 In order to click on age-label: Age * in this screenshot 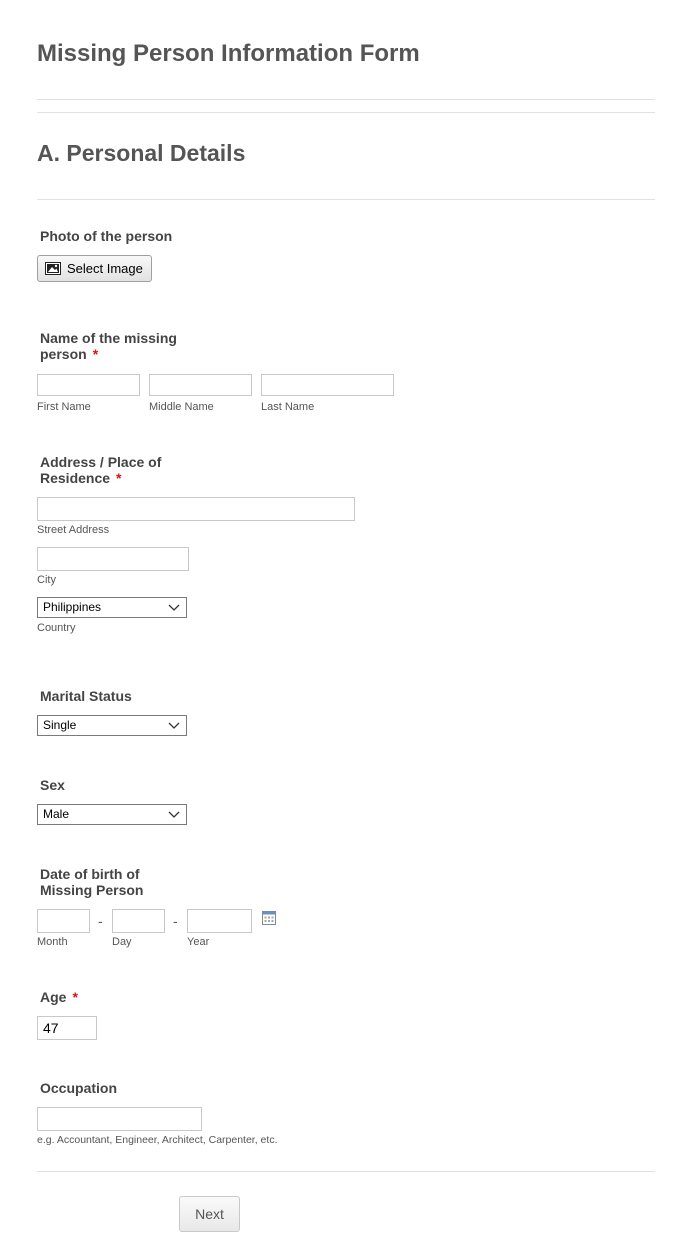, I will do `click(59, 997)`.